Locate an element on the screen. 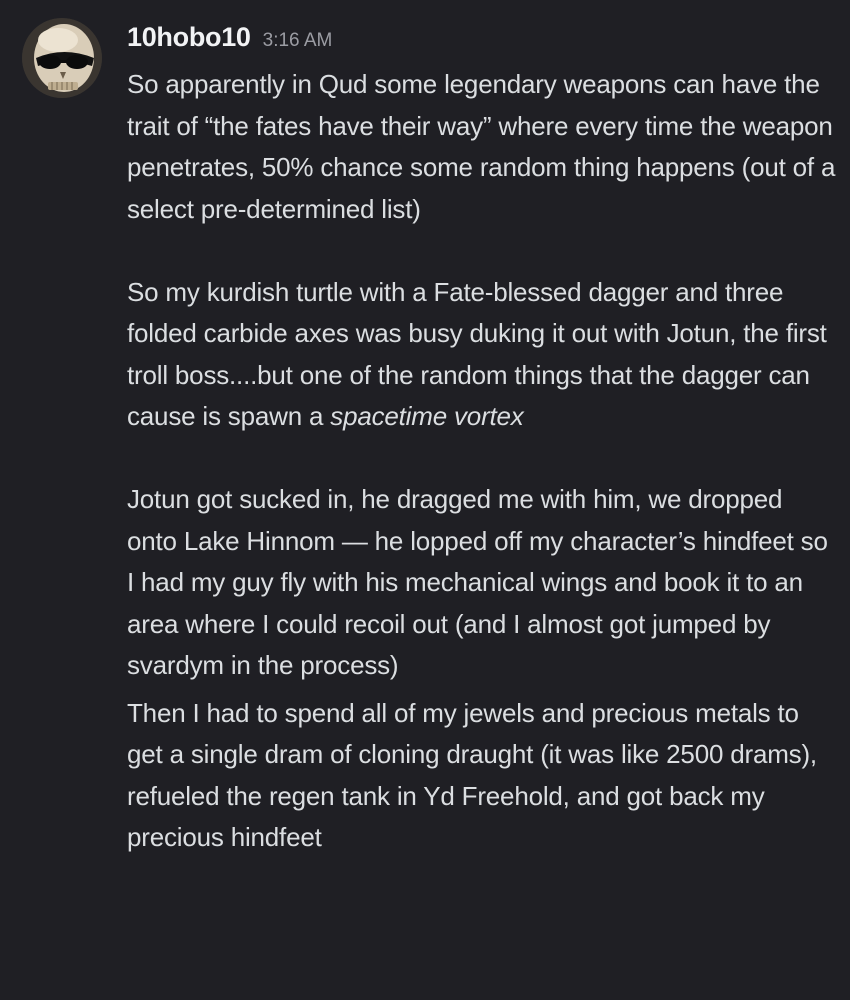 Image resolution: width=850 pixels, height=1000 pixels. message-header: 10hobo10 3:16 AM is located at coordinates (481, 41).